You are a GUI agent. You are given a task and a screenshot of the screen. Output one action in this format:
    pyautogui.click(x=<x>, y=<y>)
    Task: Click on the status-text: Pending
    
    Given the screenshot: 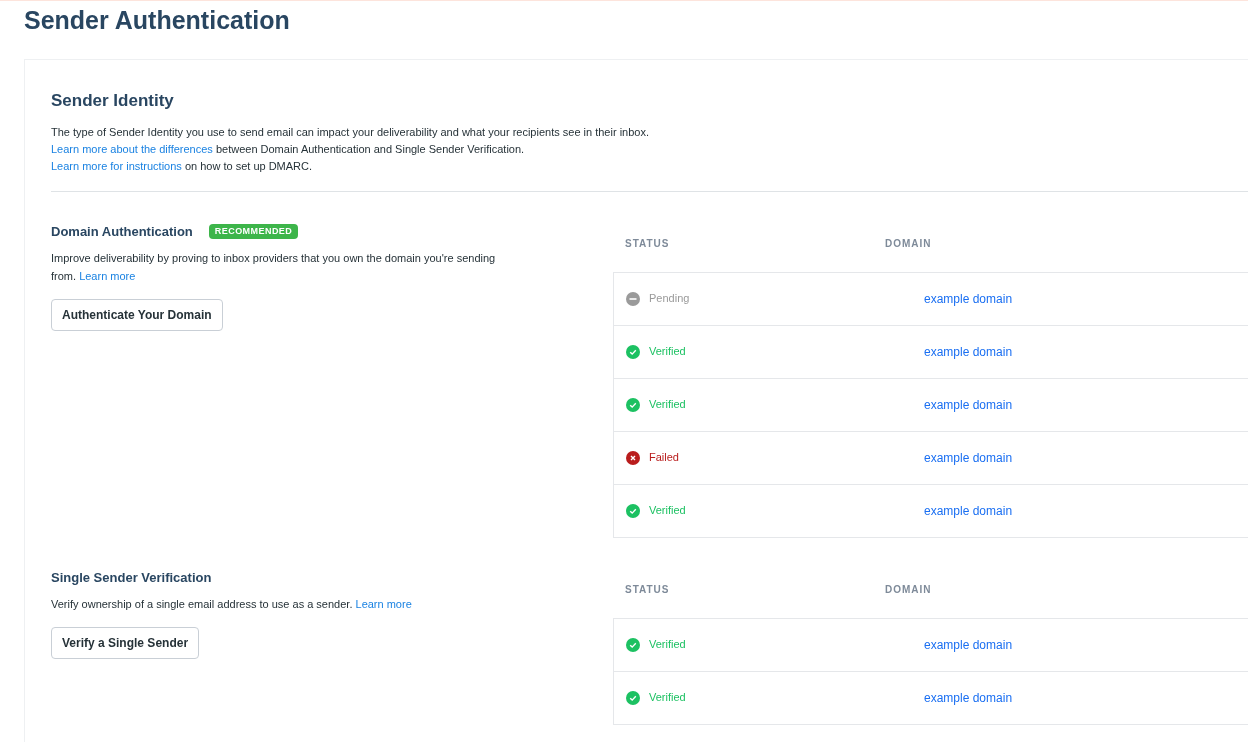 What is the action you would take?
    pyautogui.click(x=669, y=299)
    